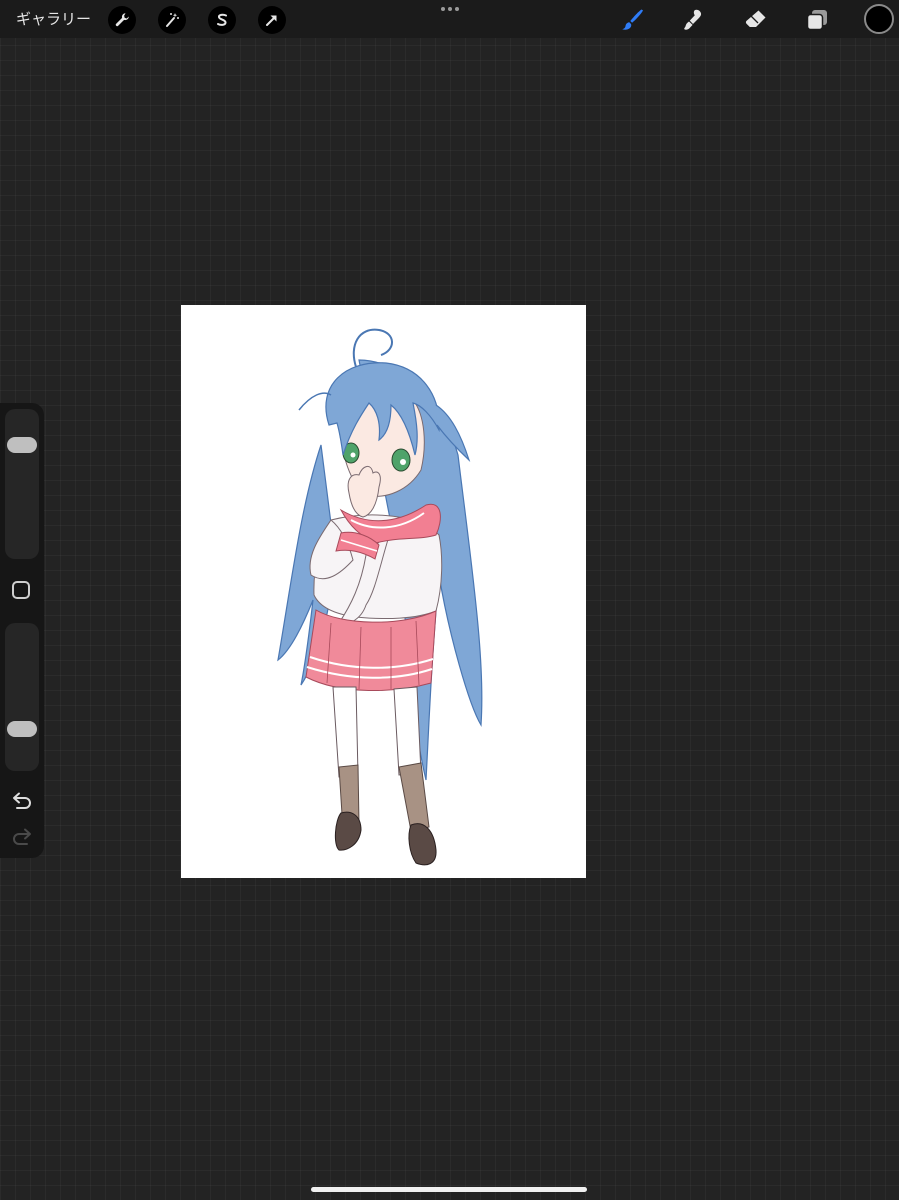 The height and width of the screenshot is (1200, 899). What do you see at coordinates (22, 697) in the screenshot?
I see `opacity-slider` at bounding box center [22, 697].